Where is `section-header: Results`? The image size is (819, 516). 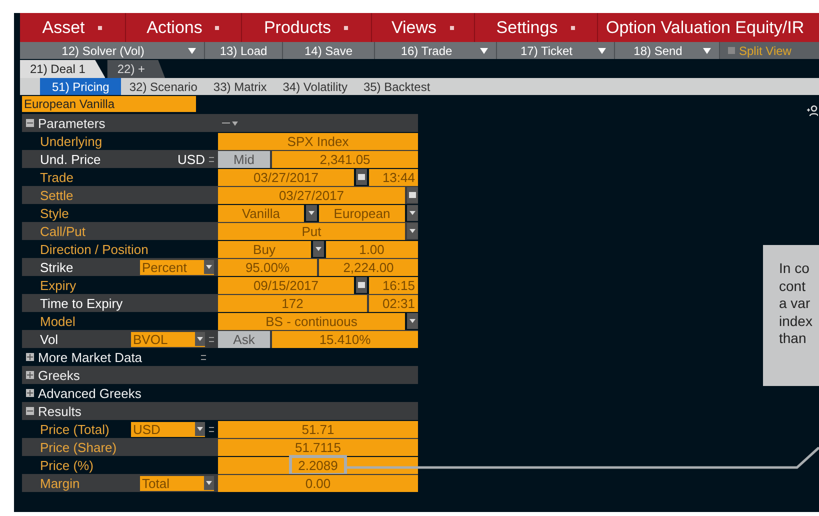 section-header: Results is located at coordinates (60, 411).